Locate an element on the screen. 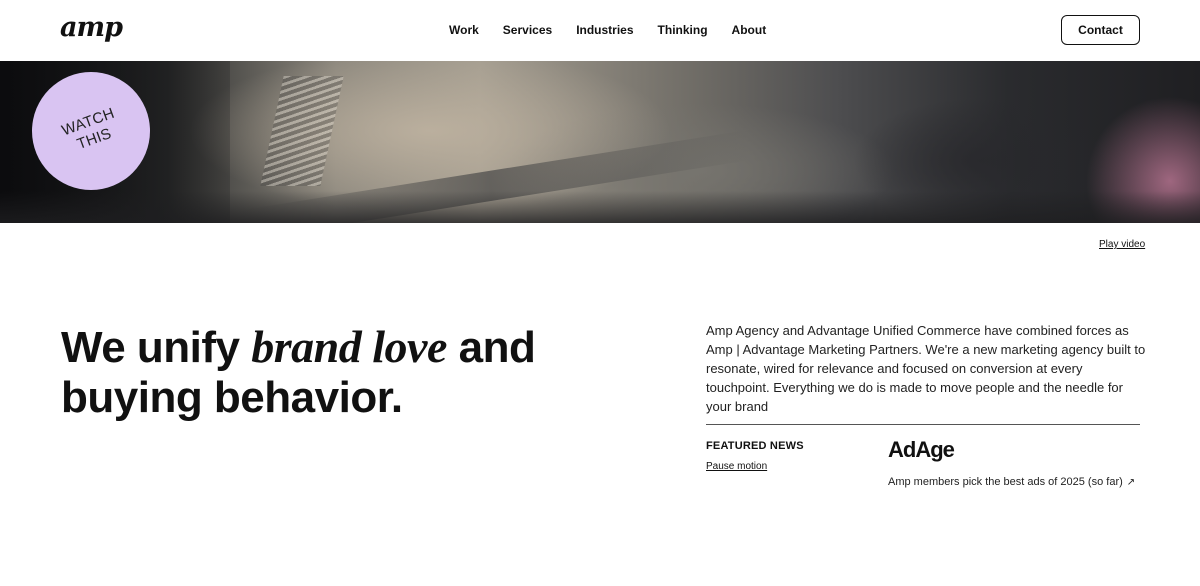  featured-news-label: FEATURED NEWS is located at coordinates (755, 446).